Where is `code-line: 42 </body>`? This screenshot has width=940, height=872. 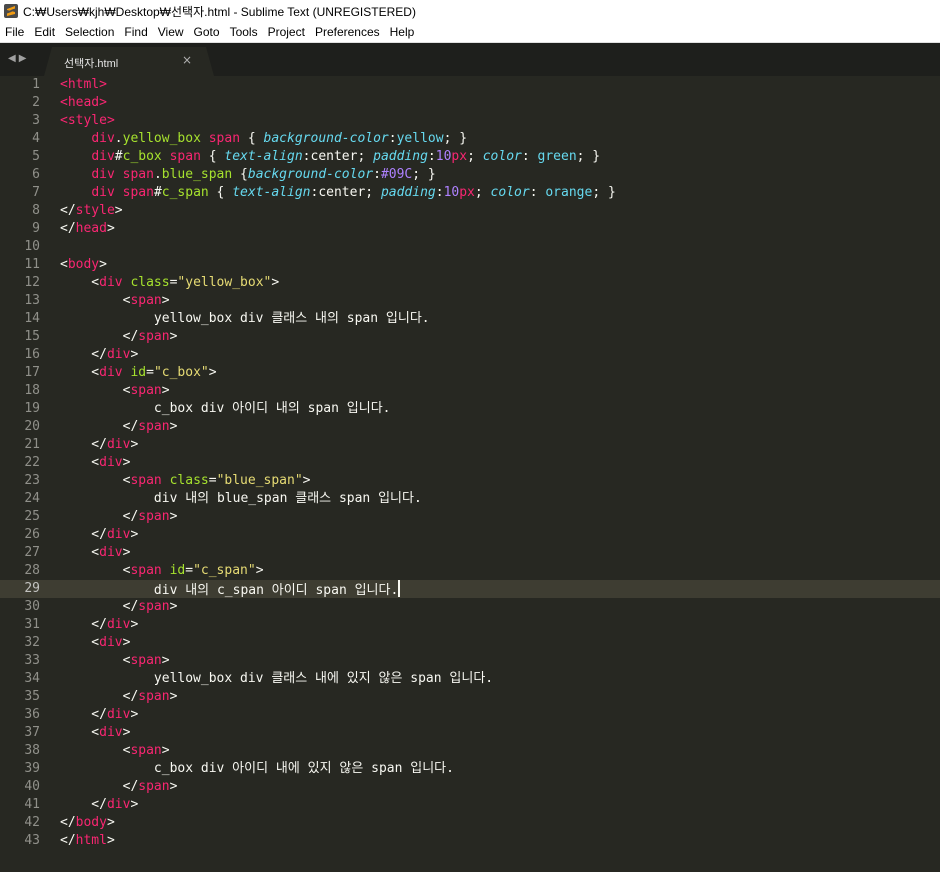 code-line: 42 </body> is located at coordinates (470, 823).